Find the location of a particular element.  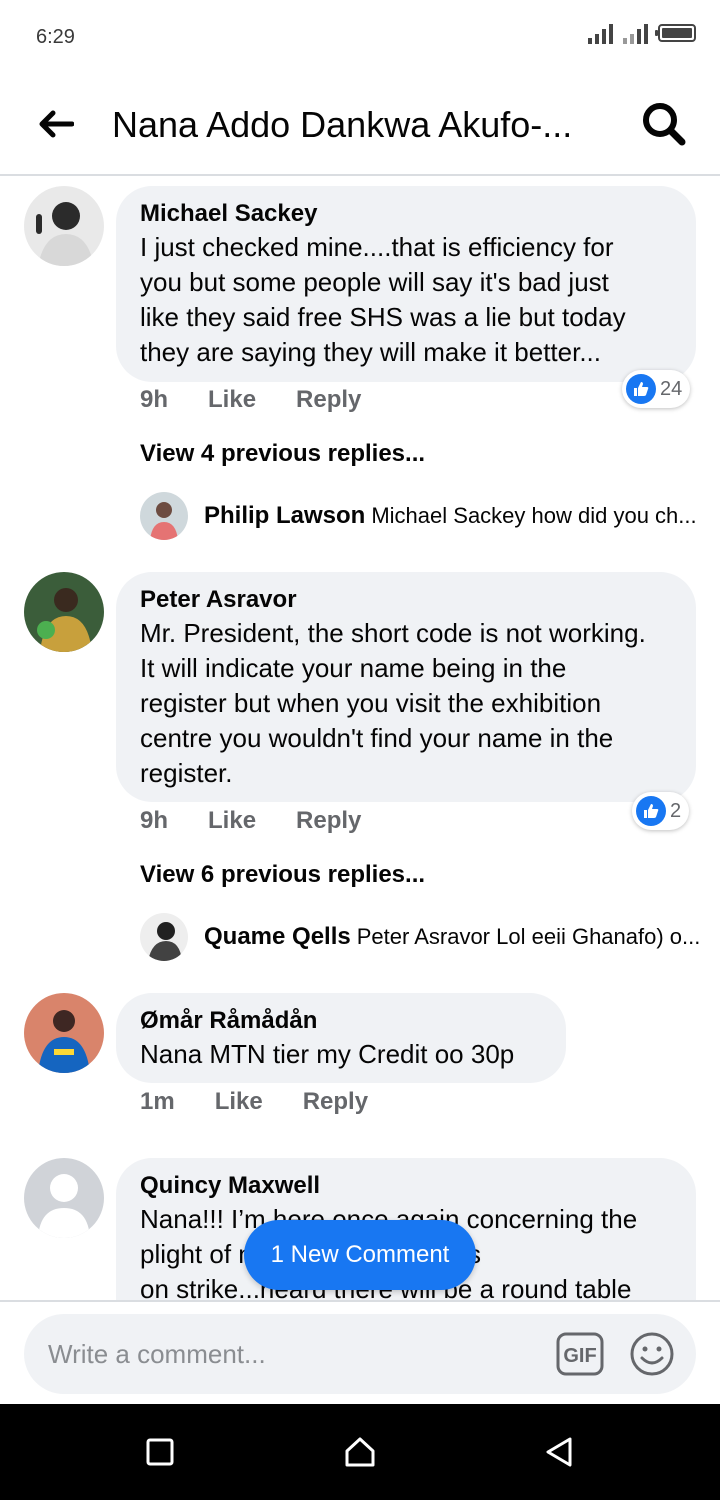

status-time: 6:29 is located at coordinates (55, 37).